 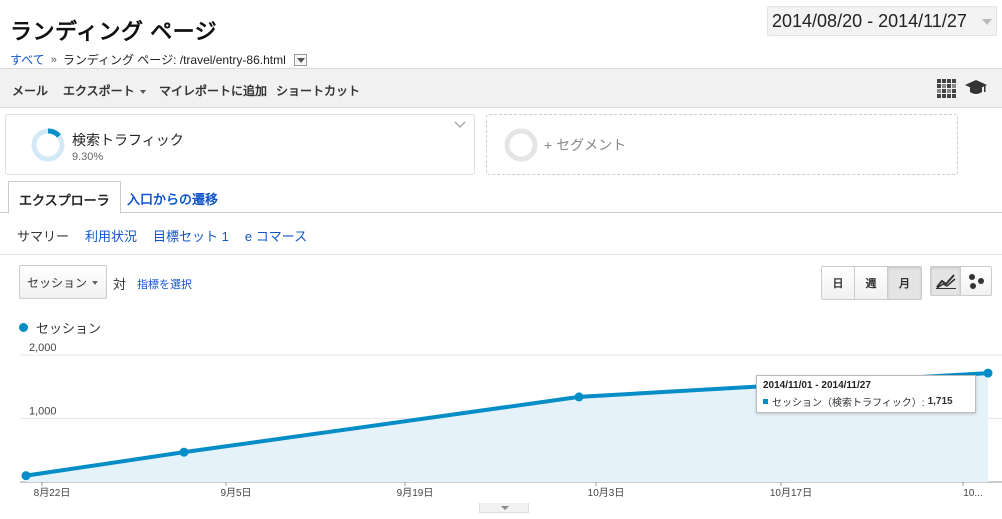 What do you see at coordinates (501, 197) in the screenshot?
I see `report-tabs: エクスプローラ 入口からの遷移` at bounding box center [501, 197].